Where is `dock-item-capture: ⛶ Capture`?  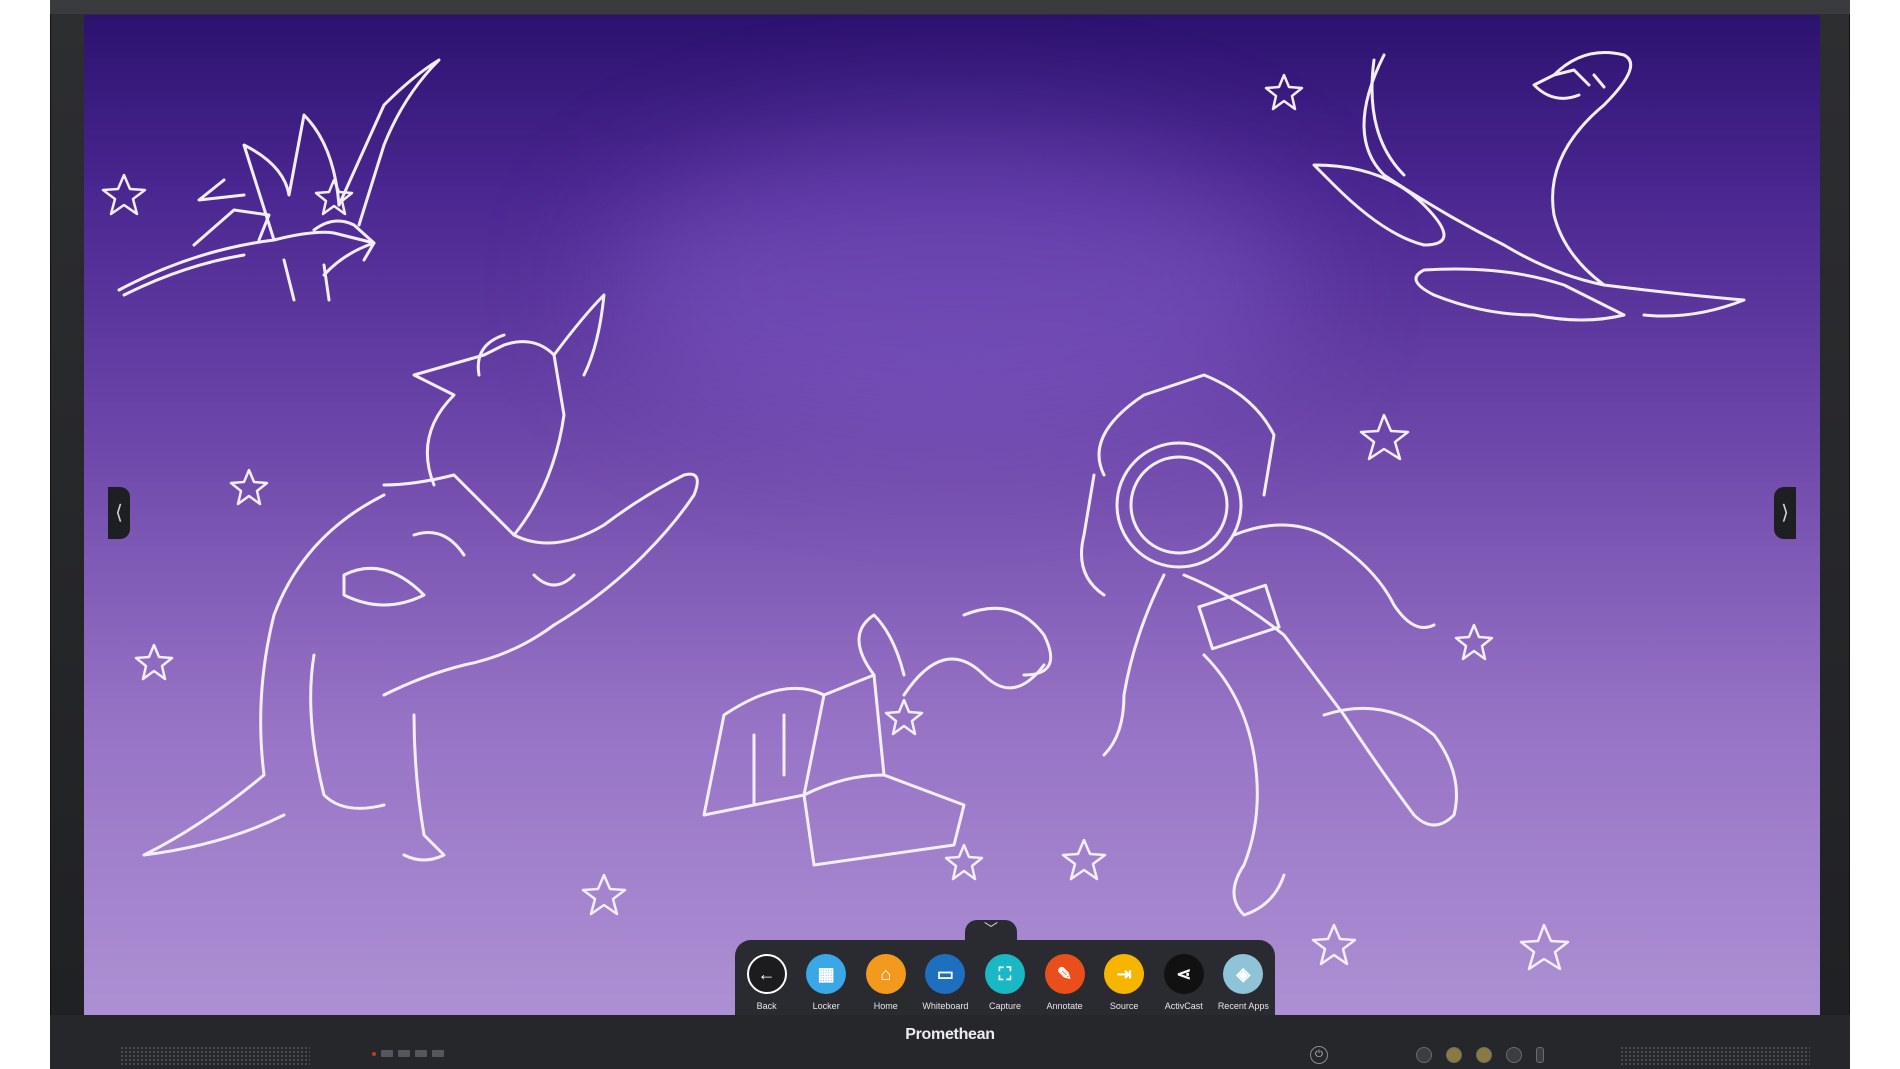
dock-item-capture: ⛶ Capture is located at coordinates (1005, 982).